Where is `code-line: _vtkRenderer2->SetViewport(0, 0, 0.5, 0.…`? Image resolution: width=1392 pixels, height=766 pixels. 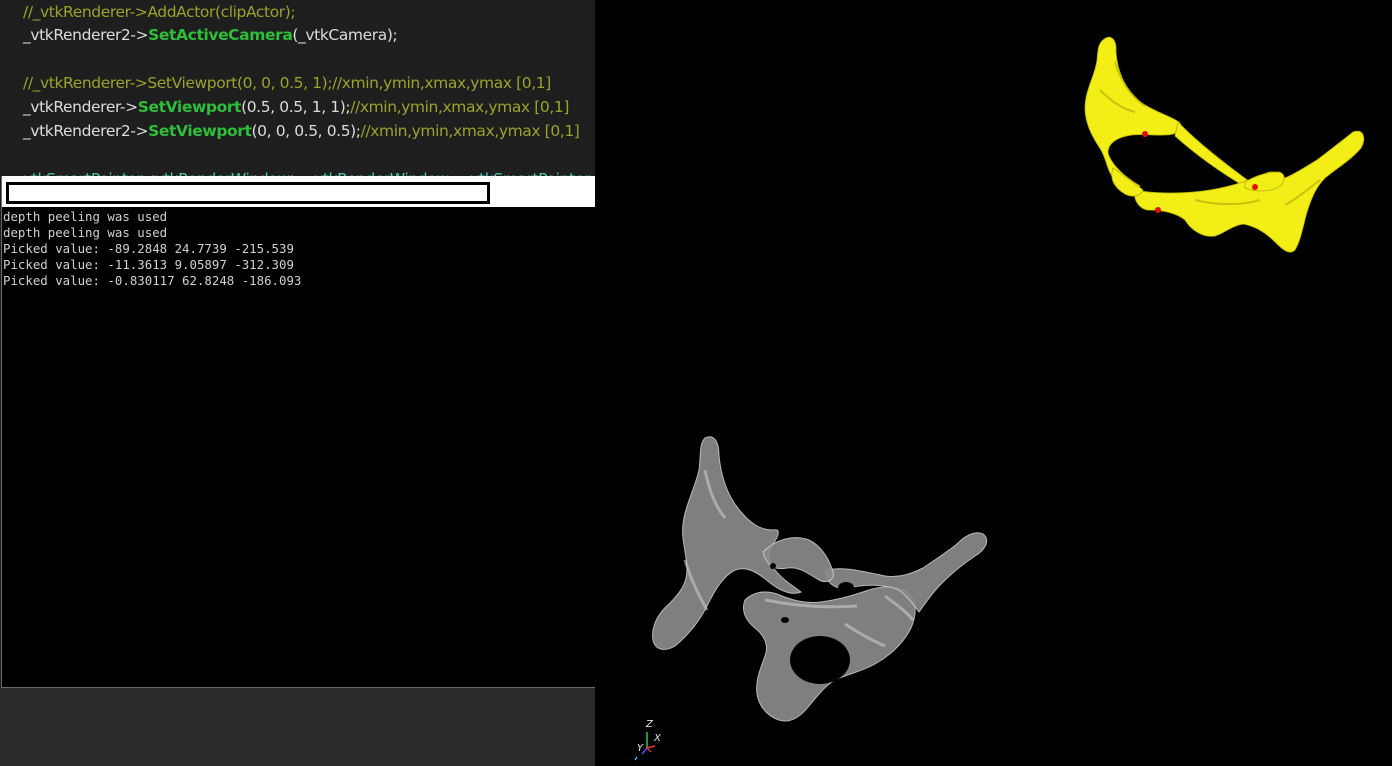
code-line: _vtkRenderer2->SetViewport(0, 0, 0.5, 0.… is located at coordinates (301, 131).